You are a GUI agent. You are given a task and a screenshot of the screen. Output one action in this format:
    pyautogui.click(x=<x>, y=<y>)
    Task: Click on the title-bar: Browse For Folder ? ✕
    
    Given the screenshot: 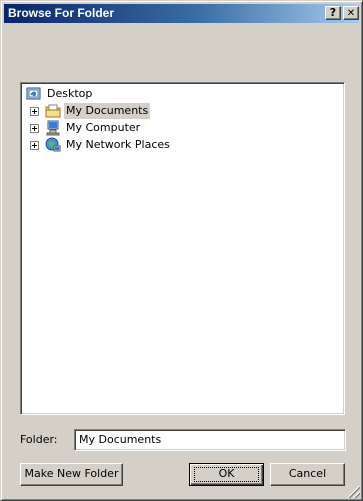 What is the action you would take?
    pyautogui.click(x=181, y=13)
    